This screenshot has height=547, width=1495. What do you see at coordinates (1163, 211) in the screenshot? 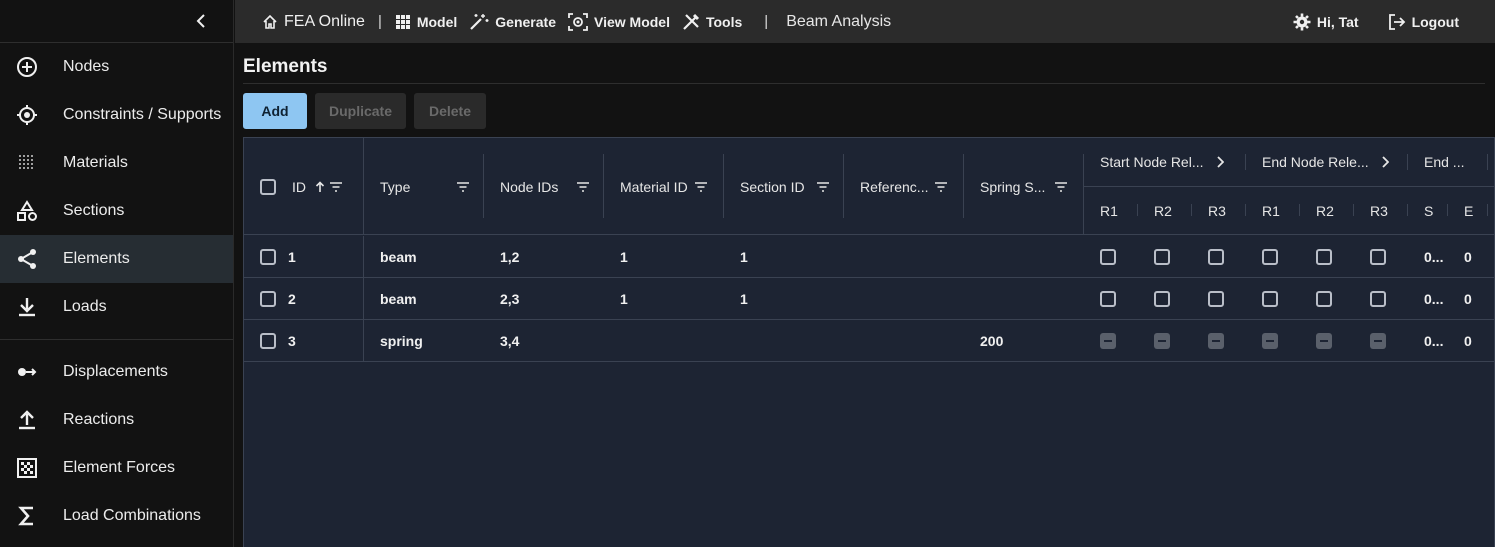
I see `subcolumn-start-r2: R2` at bounding box center [1163, 211].